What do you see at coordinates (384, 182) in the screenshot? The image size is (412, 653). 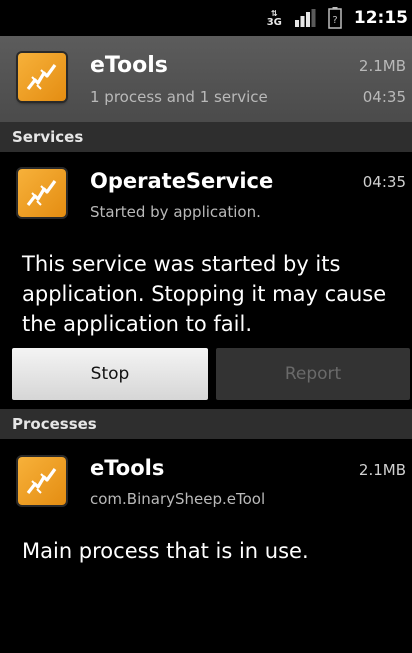 I see `service-running-time: 04:35` at bounding box center [384, 182].